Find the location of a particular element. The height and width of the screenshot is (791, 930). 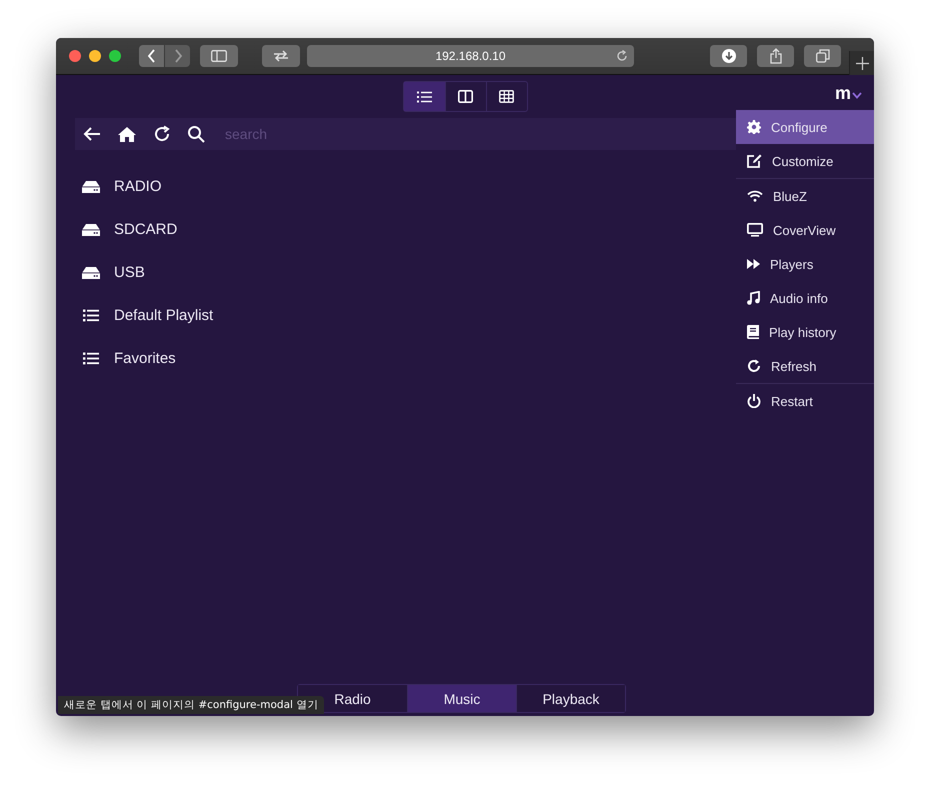

reload-icon is located at coordinates (622, 56).